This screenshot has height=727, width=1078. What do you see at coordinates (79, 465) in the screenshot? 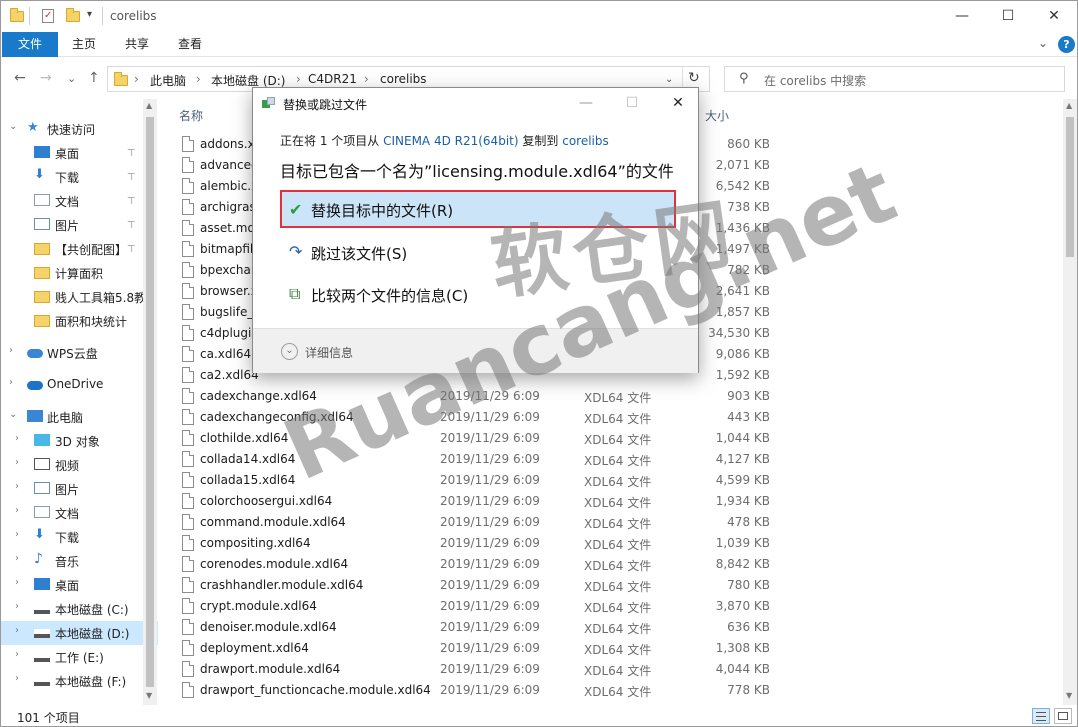
I see `sidebar-item: › 视频` at bounding box center [79, 465].